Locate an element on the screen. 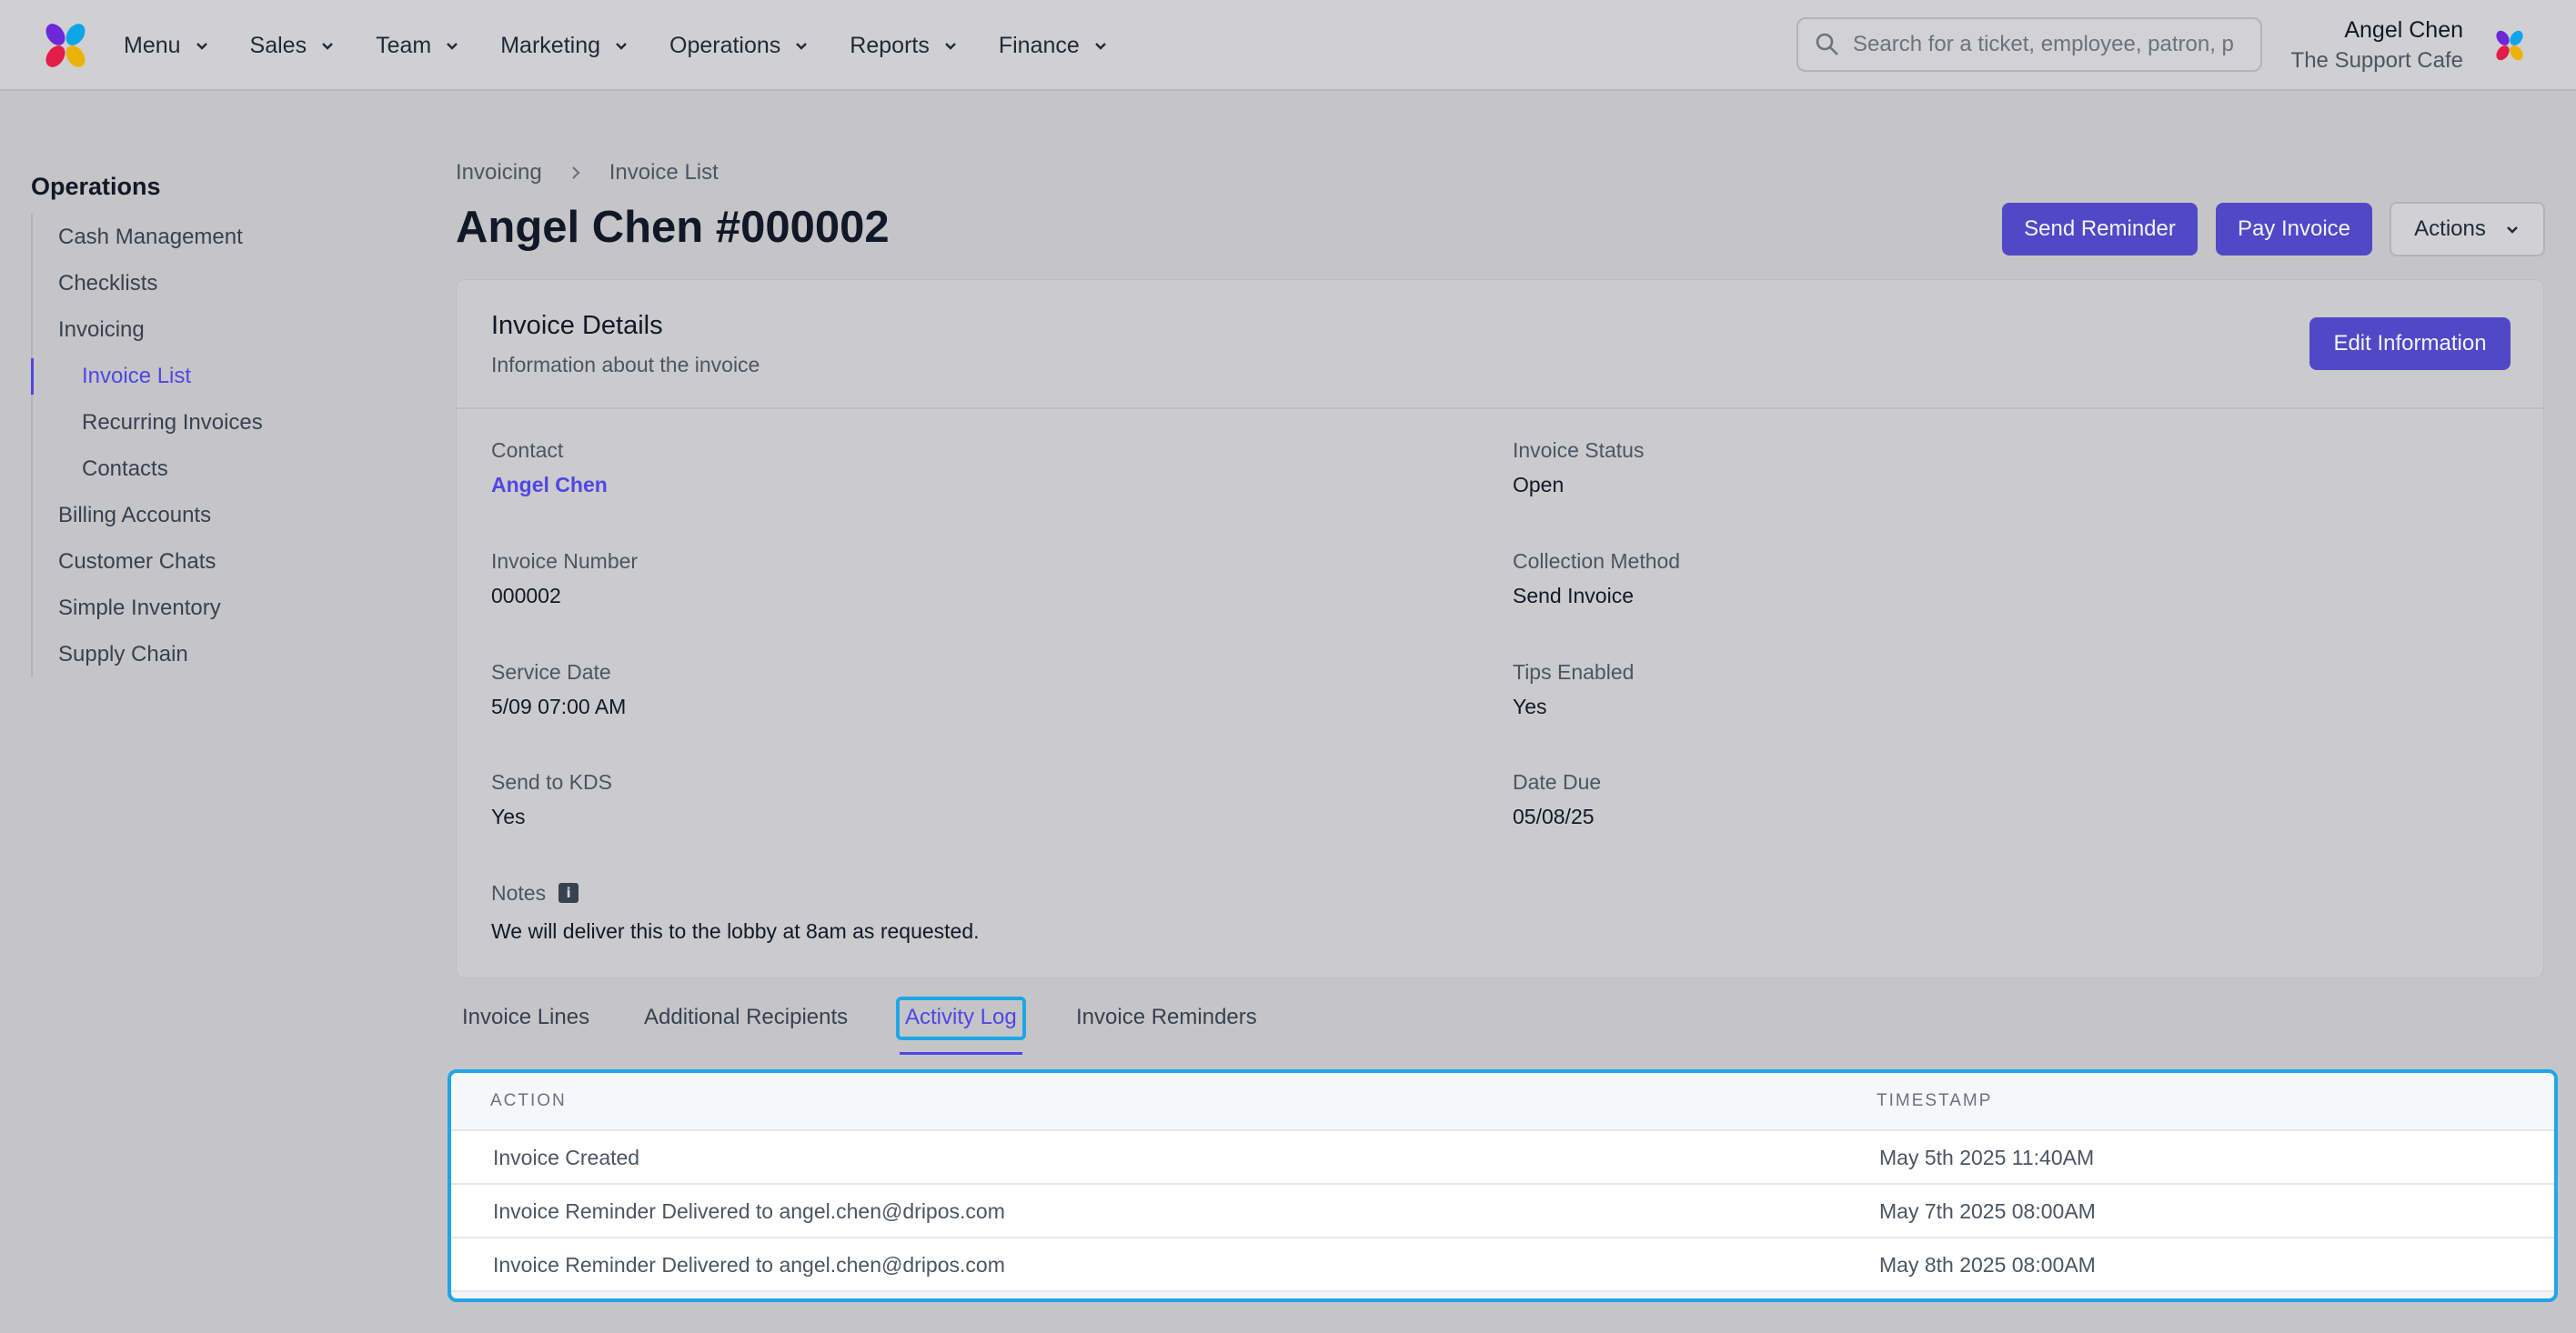  nav-menu: Menu is located at coordinates (167, 46).